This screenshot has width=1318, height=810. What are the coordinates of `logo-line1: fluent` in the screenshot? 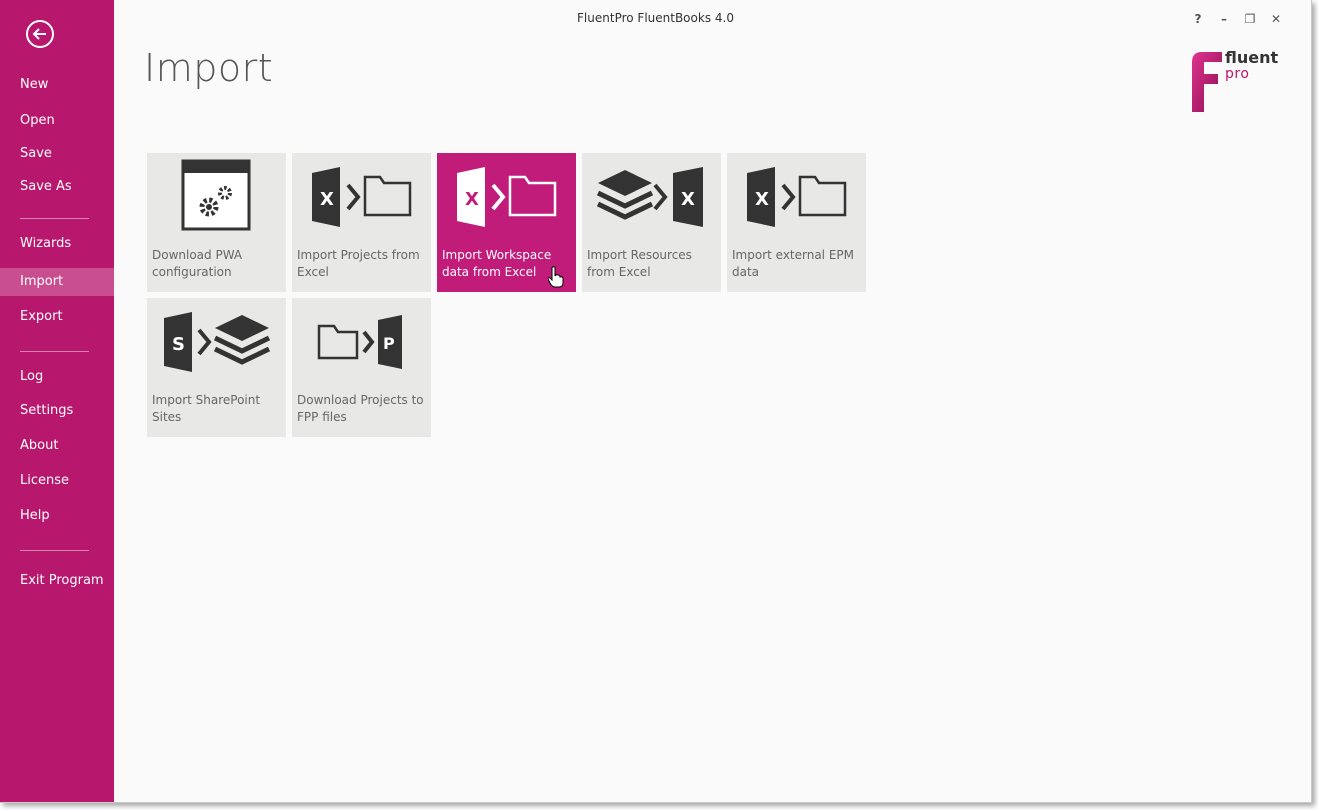 It's located at (1252, 57).